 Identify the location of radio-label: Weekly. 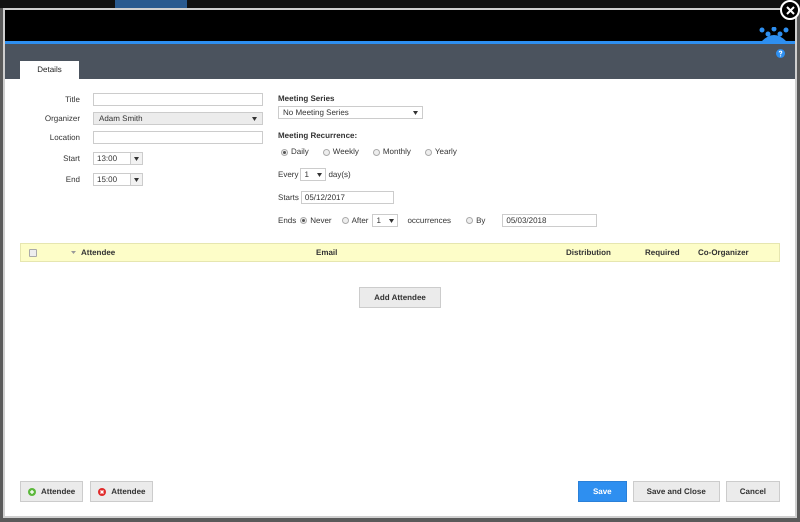
(345, 152).